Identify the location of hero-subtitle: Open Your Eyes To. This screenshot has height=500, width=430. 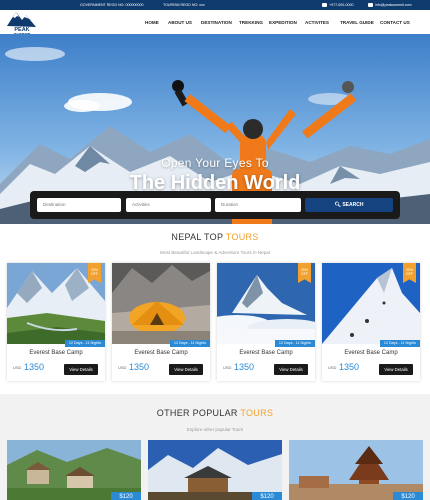
(215, 163).